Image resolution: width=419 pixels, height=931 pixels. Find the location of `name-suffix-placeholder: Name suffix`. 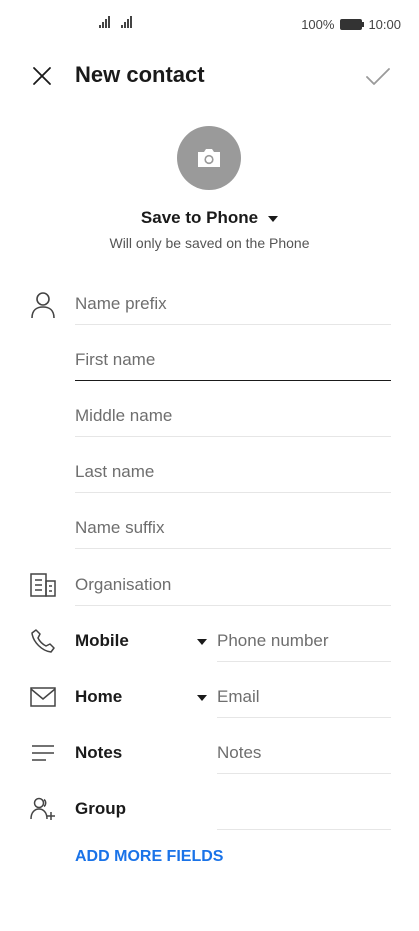

name-suffix-placeholder: Name suffix is located at coordinates (120, 527).